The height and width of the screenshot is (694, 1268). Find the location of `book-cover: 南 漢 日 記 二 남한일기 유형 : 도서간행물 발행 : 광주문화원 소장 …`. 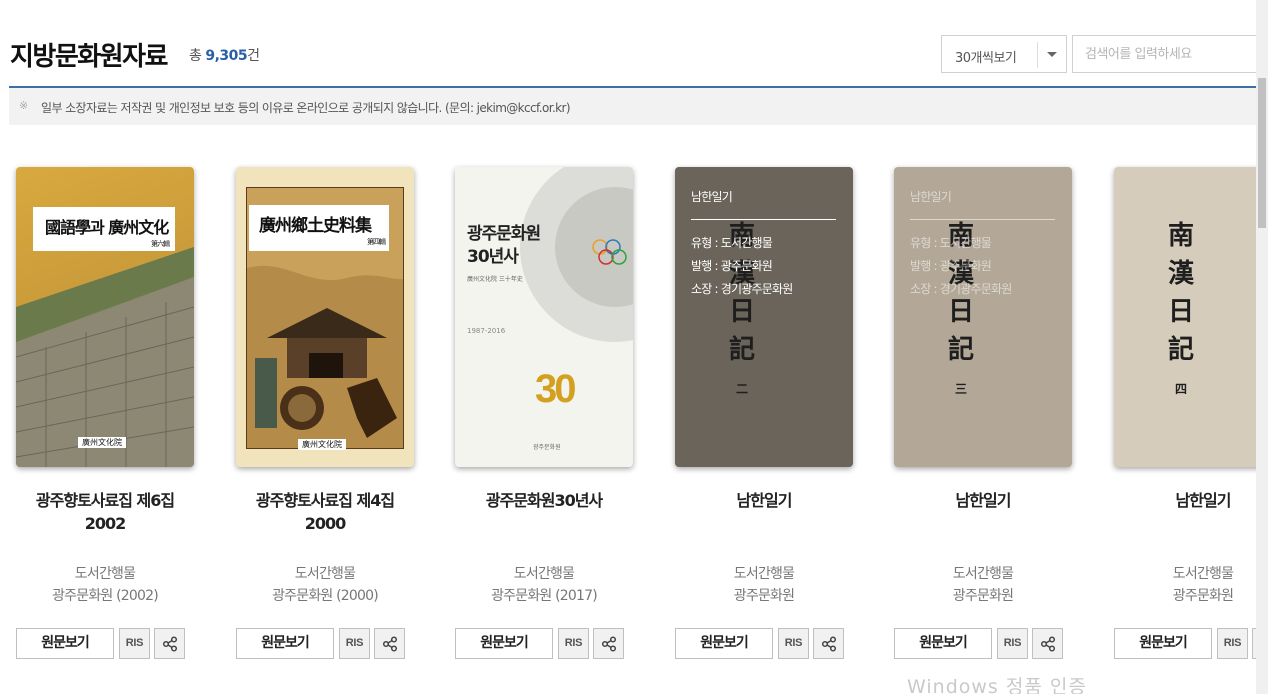

book-cover: 南 漢 日 記 二 남한일기 유형 : 도서간행물 발행 : 광주문화원 소장 … is located at coordinates (764, 317).